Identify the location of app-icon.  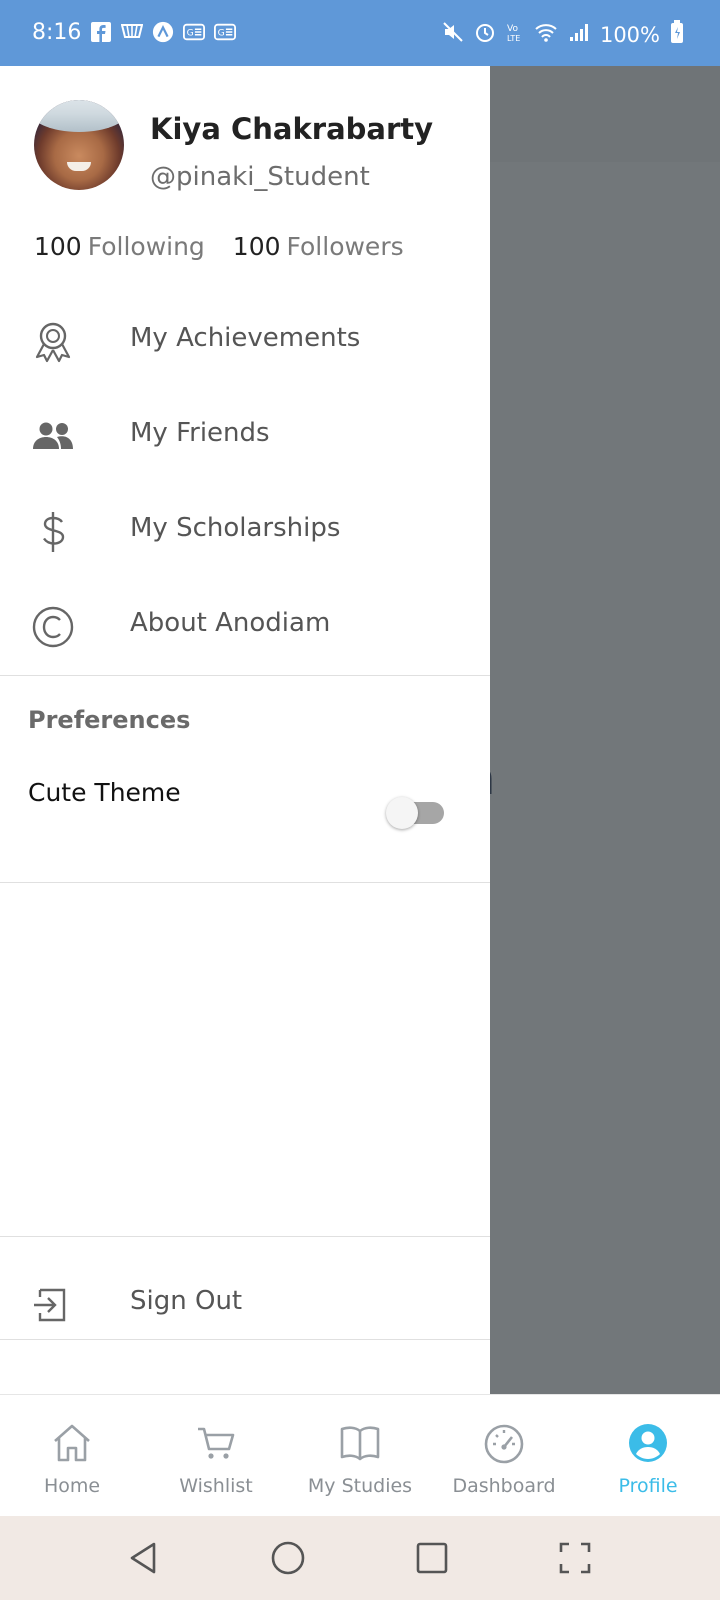
(163, 32).